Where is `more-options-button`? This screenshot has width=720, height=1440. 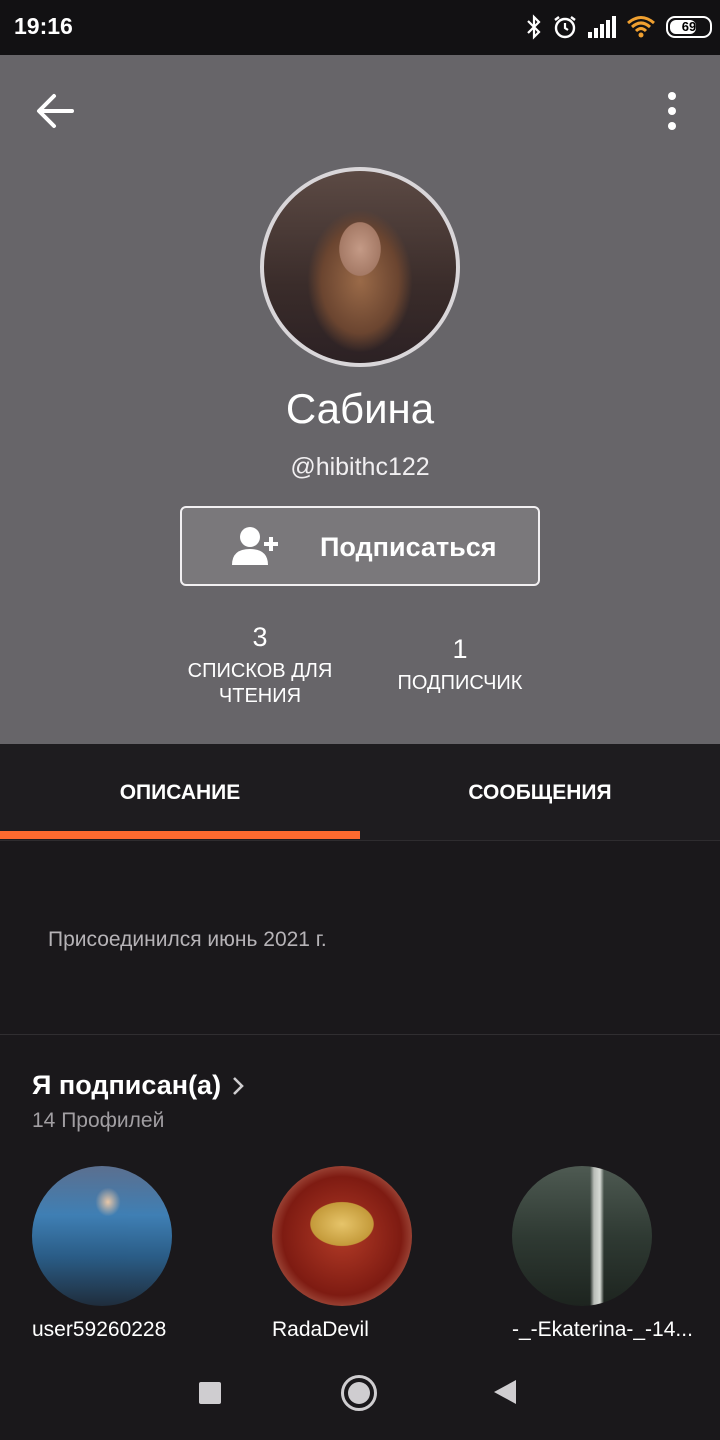
more-options-button is located at coordinates (672, 111).